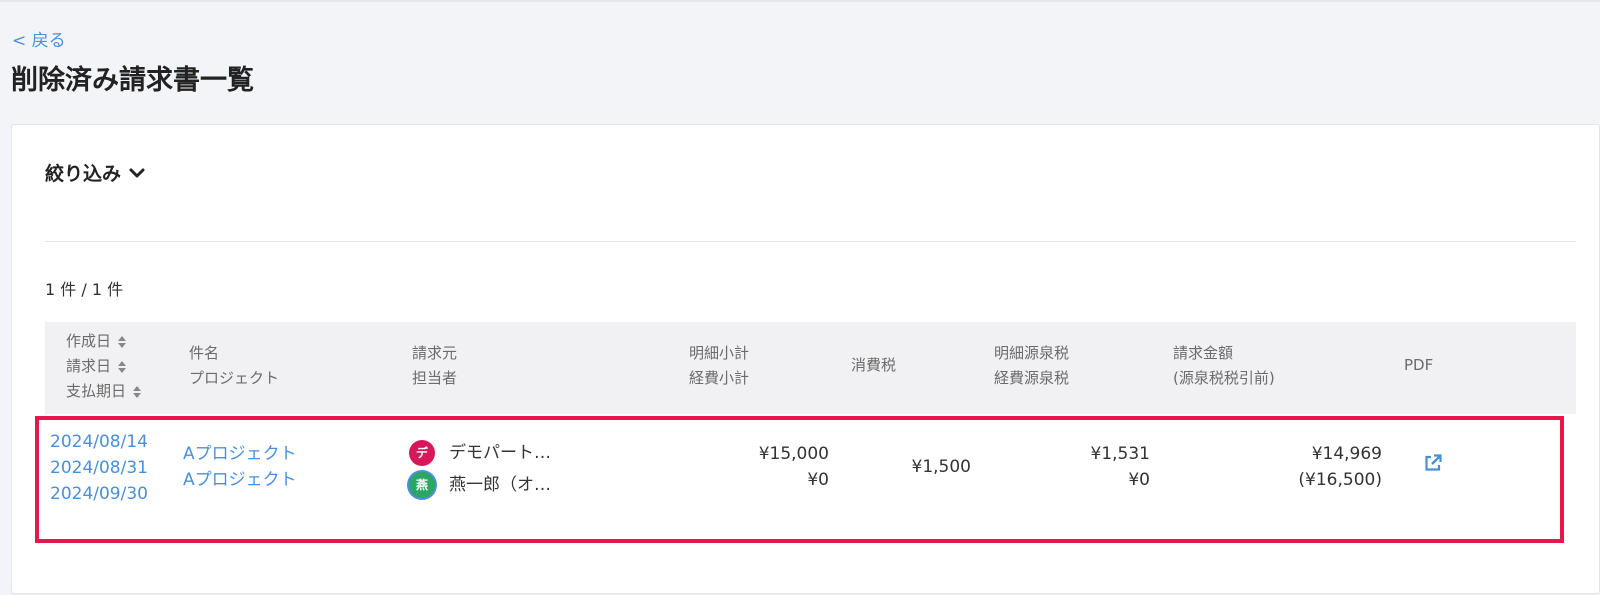 The image size is (1600, 595). I want to click on sort-due-date: 支払期日, so click(104, 391).